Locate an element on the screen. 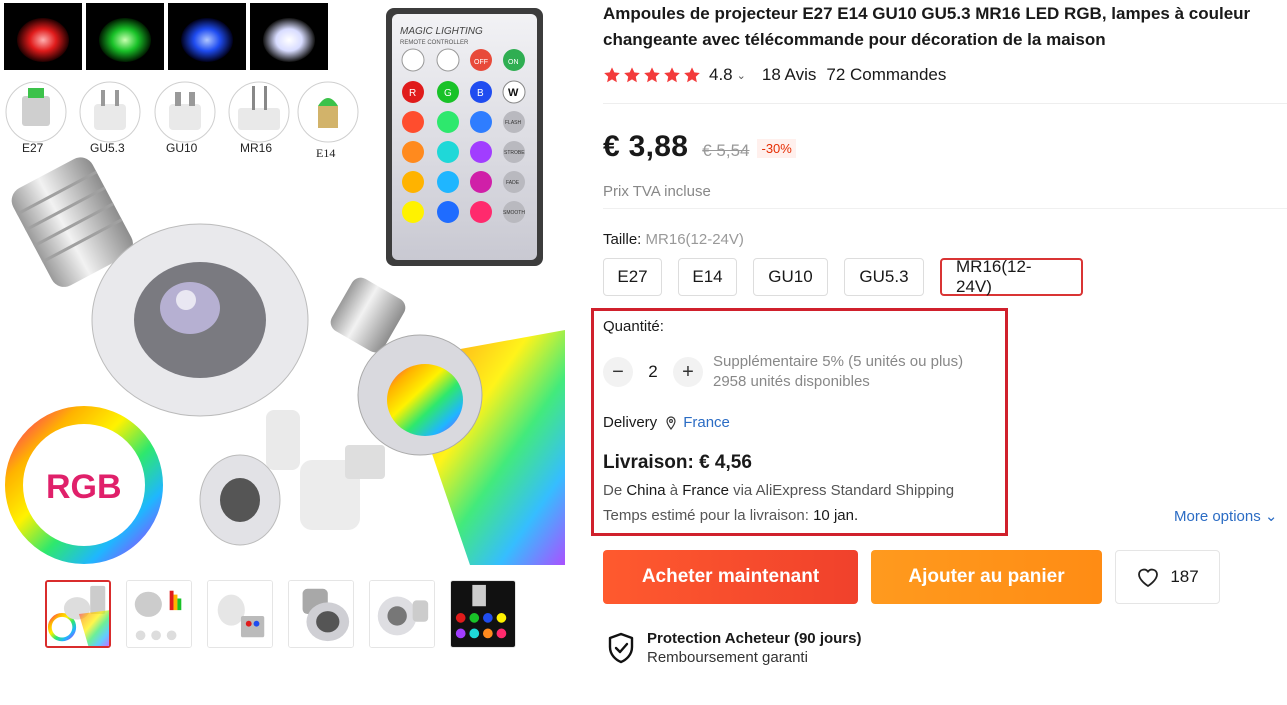 This screenshot has height=705, width=1287. shipping-cost: Livraison: € 4,56 is located at coordinates (677, 462).